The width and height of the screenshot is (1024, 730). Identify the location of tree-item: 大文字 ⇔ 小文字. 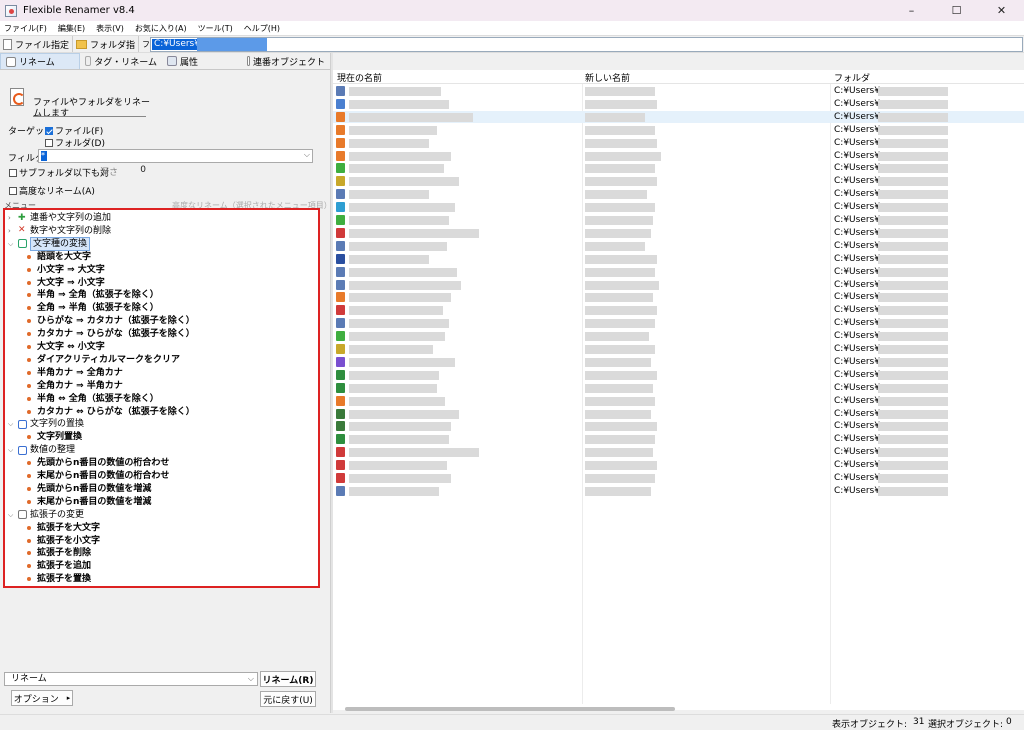
(66, 347).